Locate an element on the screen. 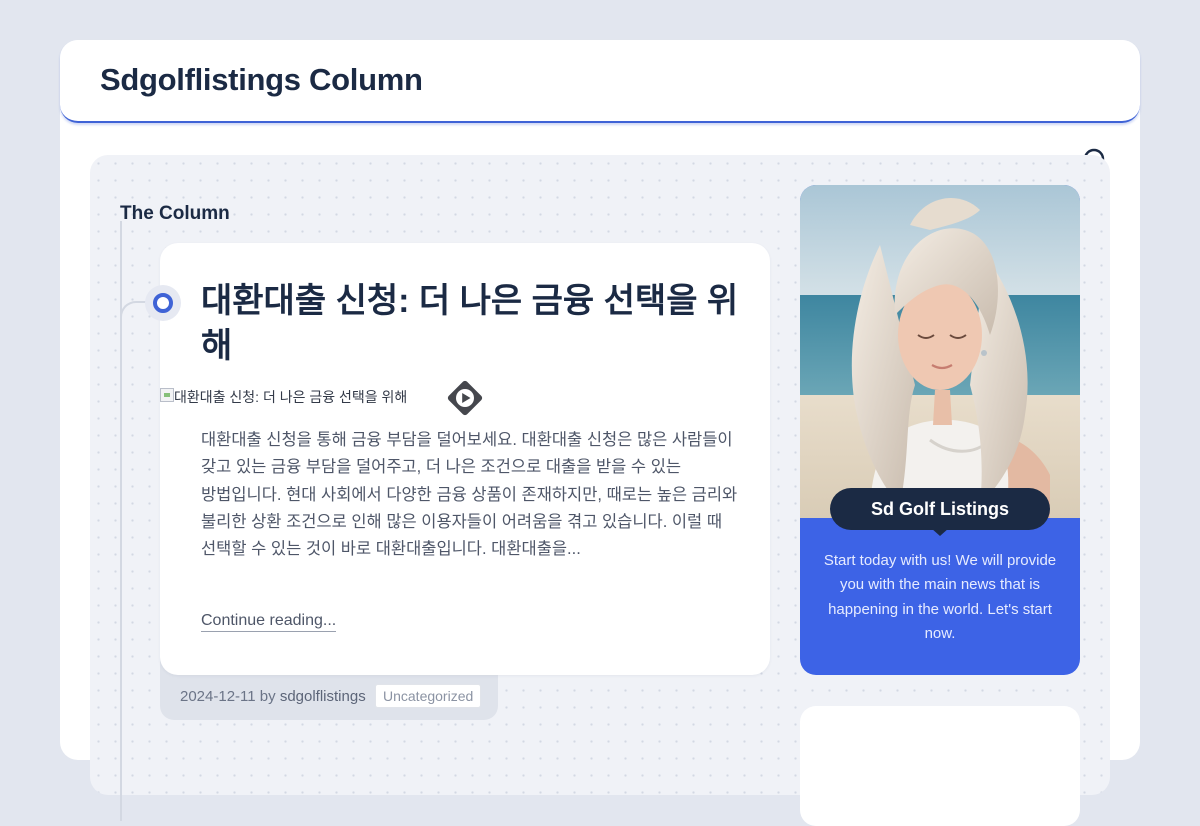 The height and width of the screenshot is (826, 1200). post-by-label: by is located at coordinates (267, 696).